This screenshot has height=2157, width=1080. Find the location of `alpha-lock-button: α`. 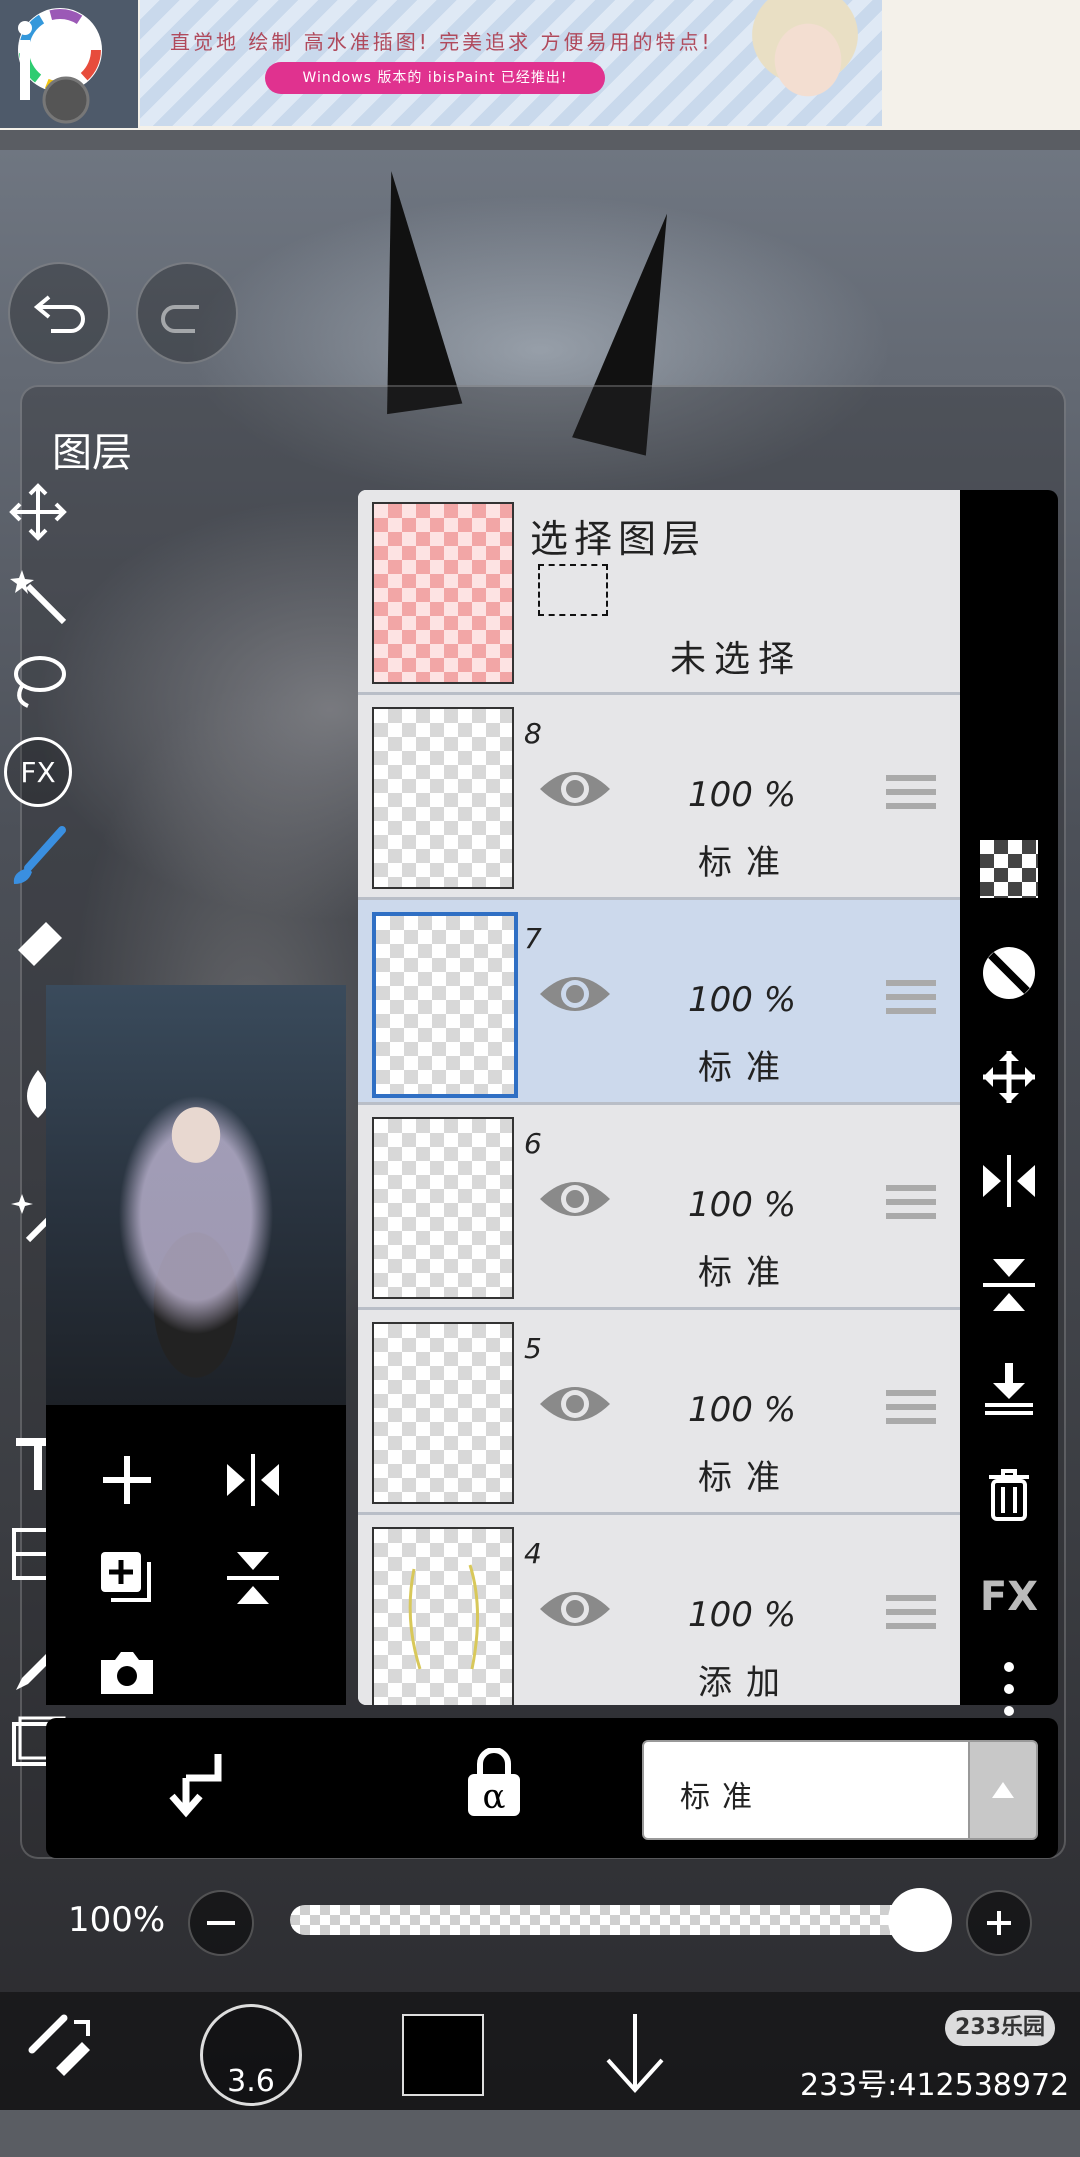

alpha-lock-button: α is located at coordinates (494, 1784).